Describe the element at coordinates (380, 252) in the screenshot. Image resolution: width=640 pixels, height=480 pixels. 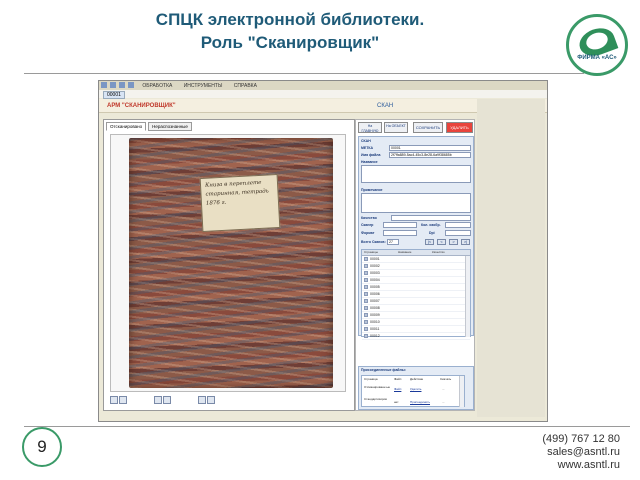
I see `column-header-pages: Страницы` at that location.